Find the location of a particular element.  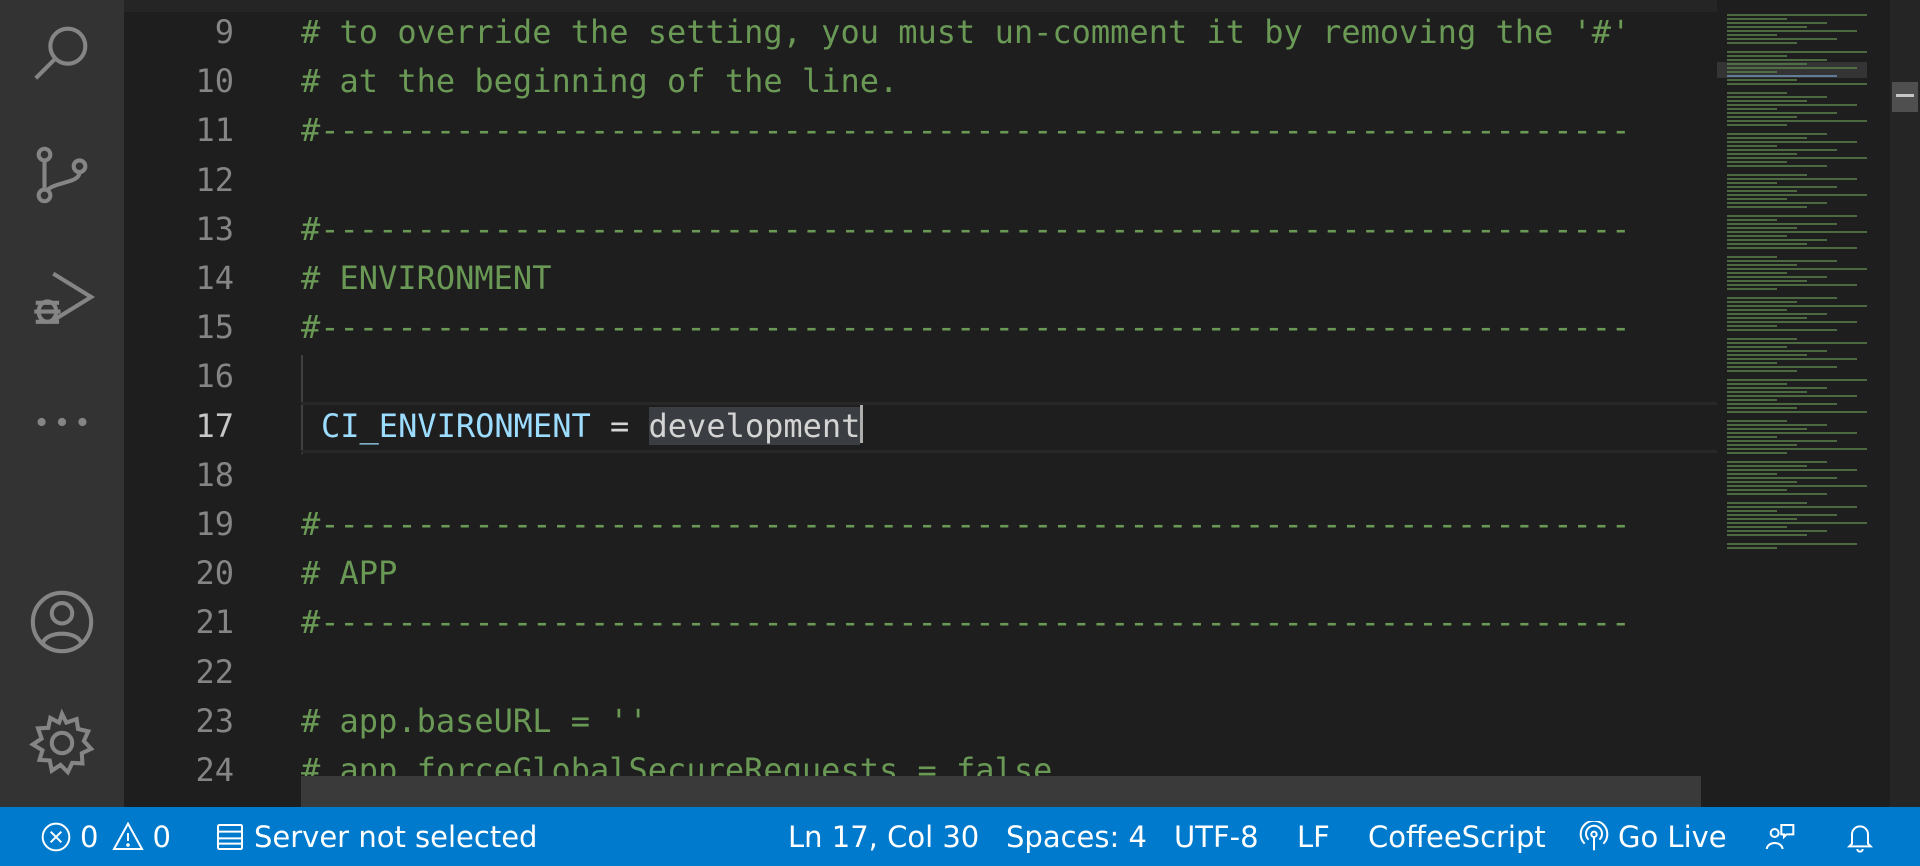

end-of-line: LF is located at coordinates (1313, 836).